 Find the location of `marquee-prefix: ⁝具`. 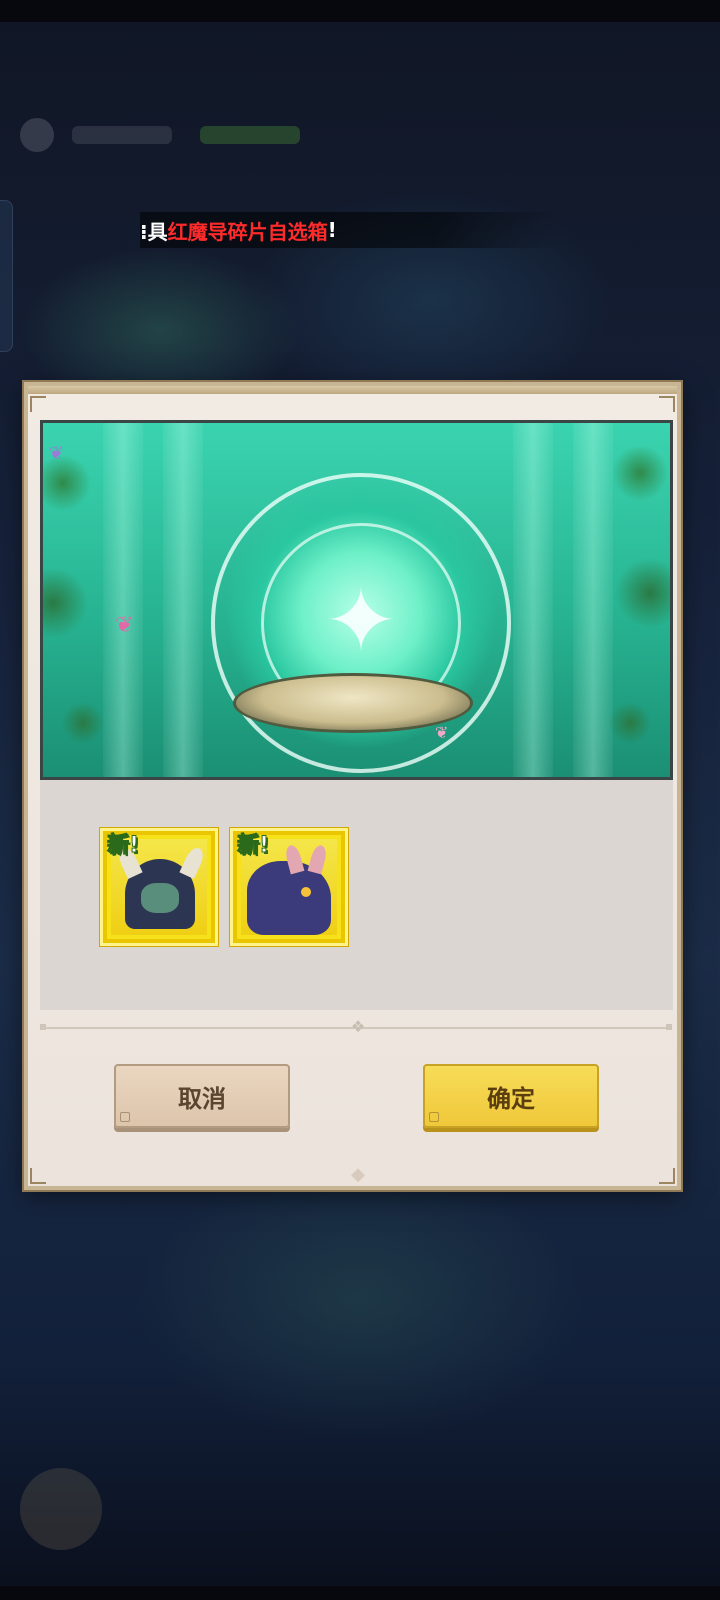

marquee-prefix: ⁝具 is located at coordinates (154, 231).